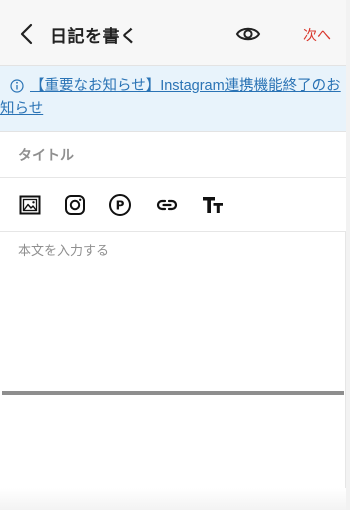  What do you see at coordinates (30, 205) in the screenshot?
I see `image-icon` at bounding box center [30, 205].